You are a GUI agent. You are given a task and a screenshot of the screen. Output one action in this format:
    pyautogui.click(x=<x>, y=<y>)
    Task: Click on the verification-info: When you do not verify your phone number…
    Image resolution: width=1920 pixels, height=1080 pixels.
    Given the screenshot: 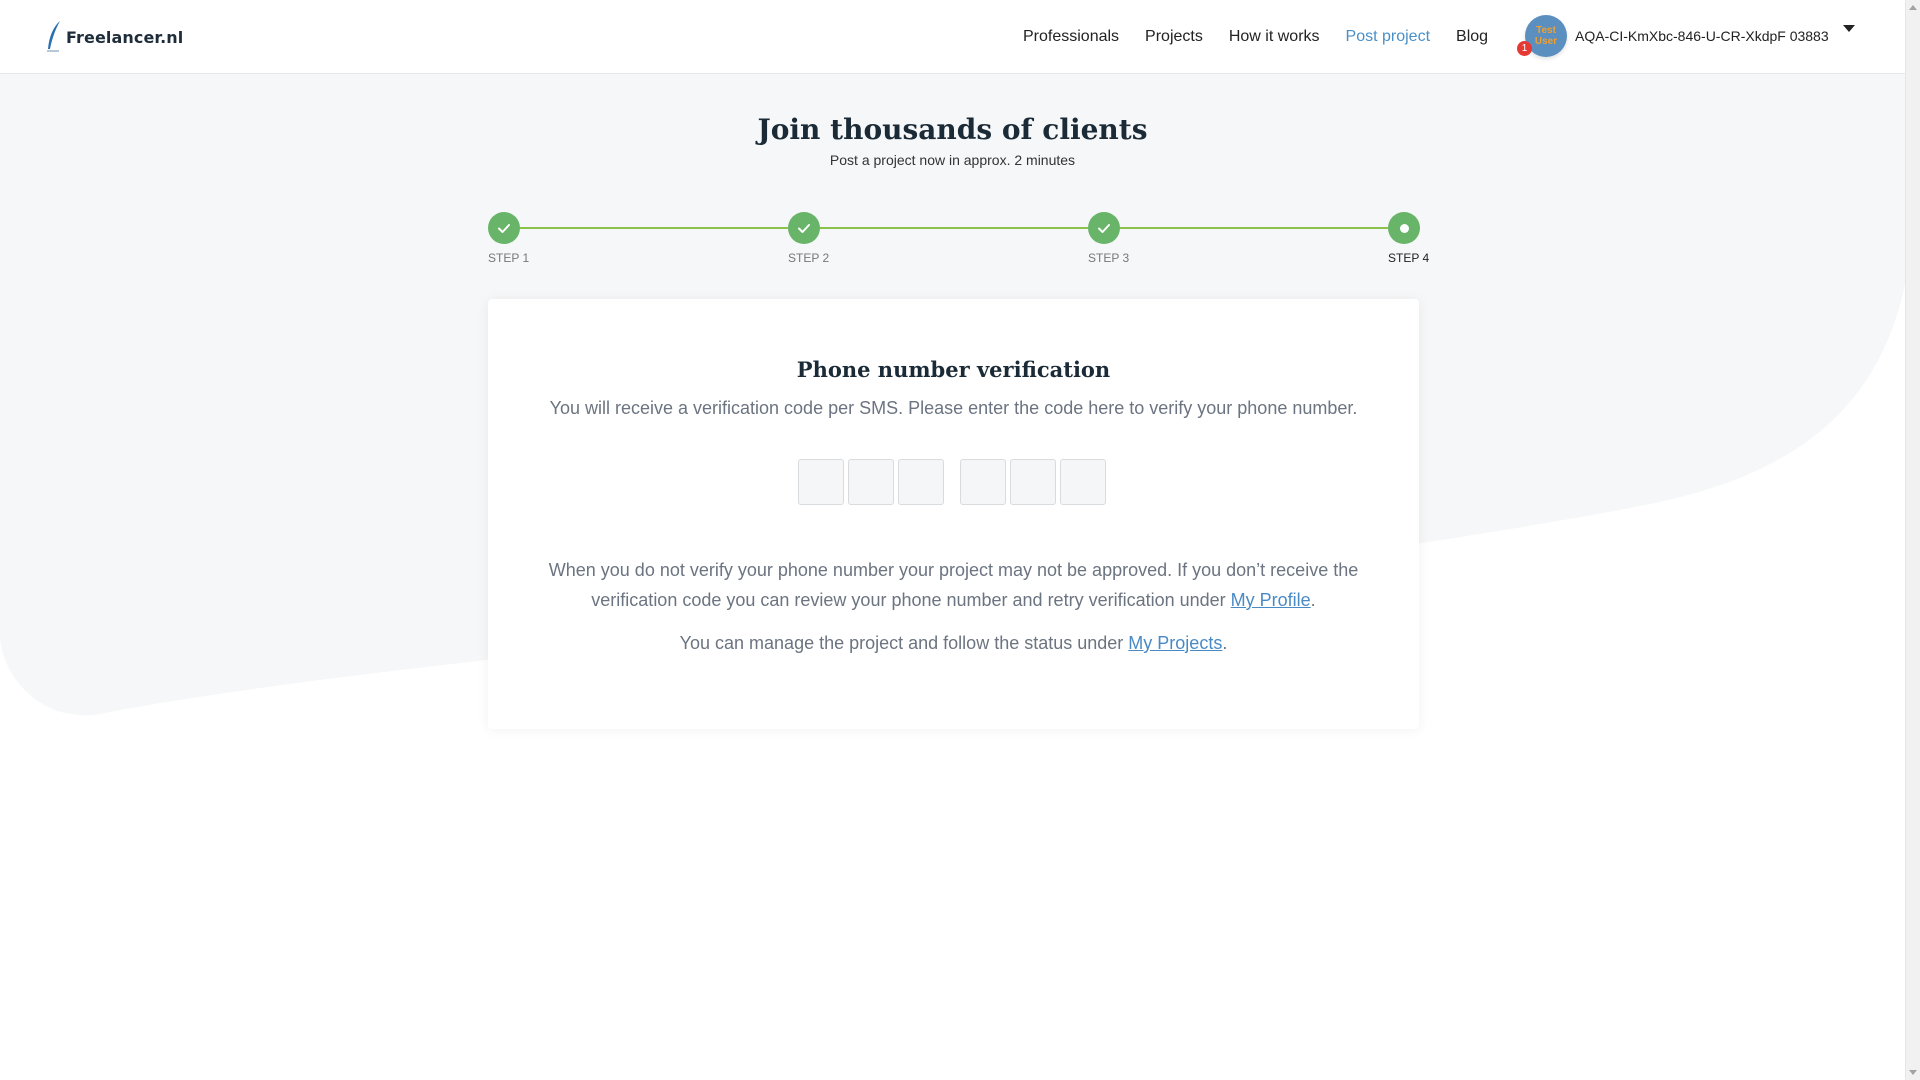 What is the action you would take?
    pyautogui.click(x=954, y=585)
    